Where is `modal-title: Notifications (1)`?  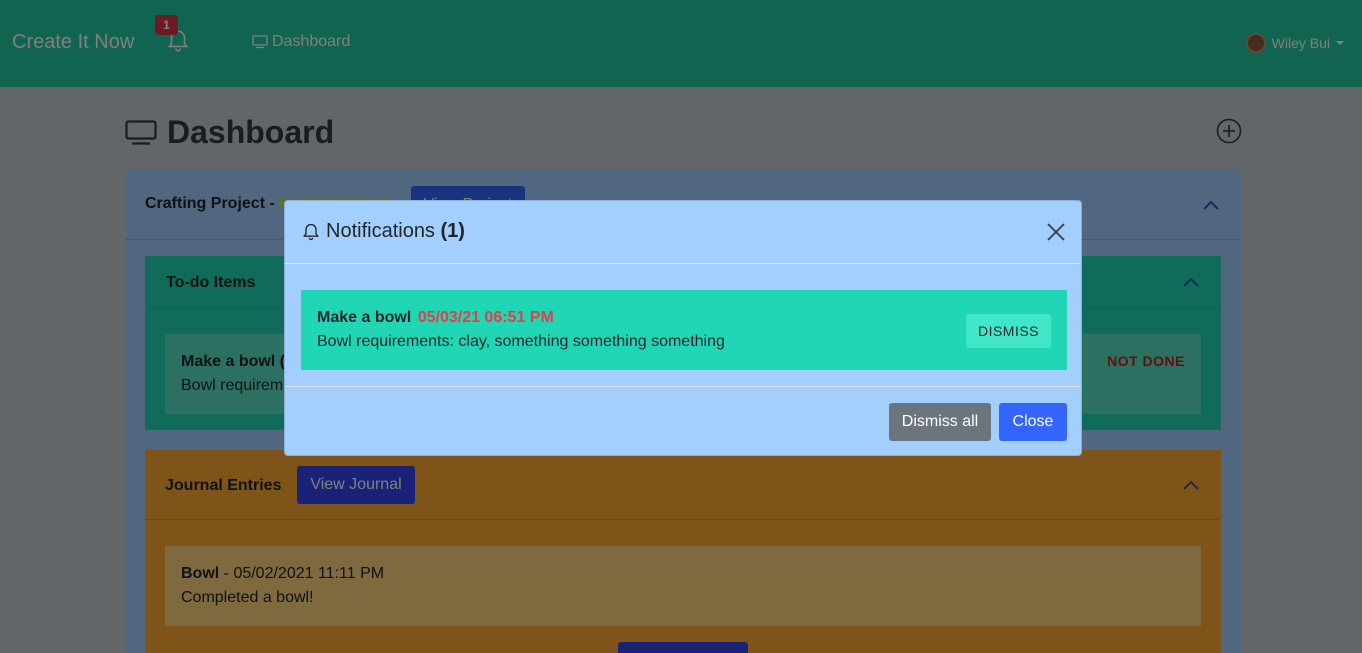 modal-title: Notifications (1) is located at coordinates (395, 231).